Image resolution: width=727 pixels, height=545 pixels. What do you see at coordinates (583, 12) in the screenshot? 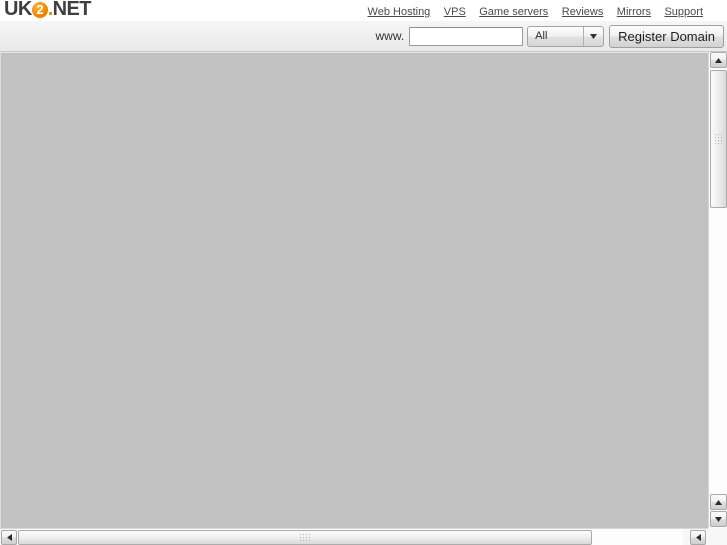
I see `nav-link-reviews: Reviews` at bounding box center [583, 12].